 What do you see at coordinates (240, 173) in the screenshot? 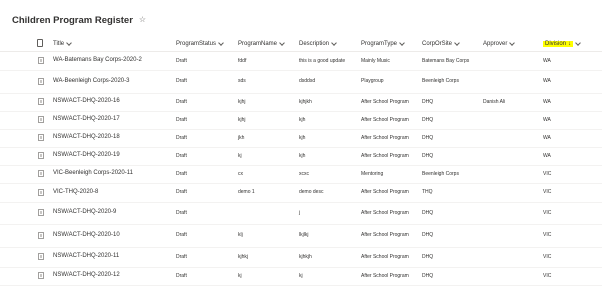
I see `cell-name: cx` at bounding box center [240, 173].